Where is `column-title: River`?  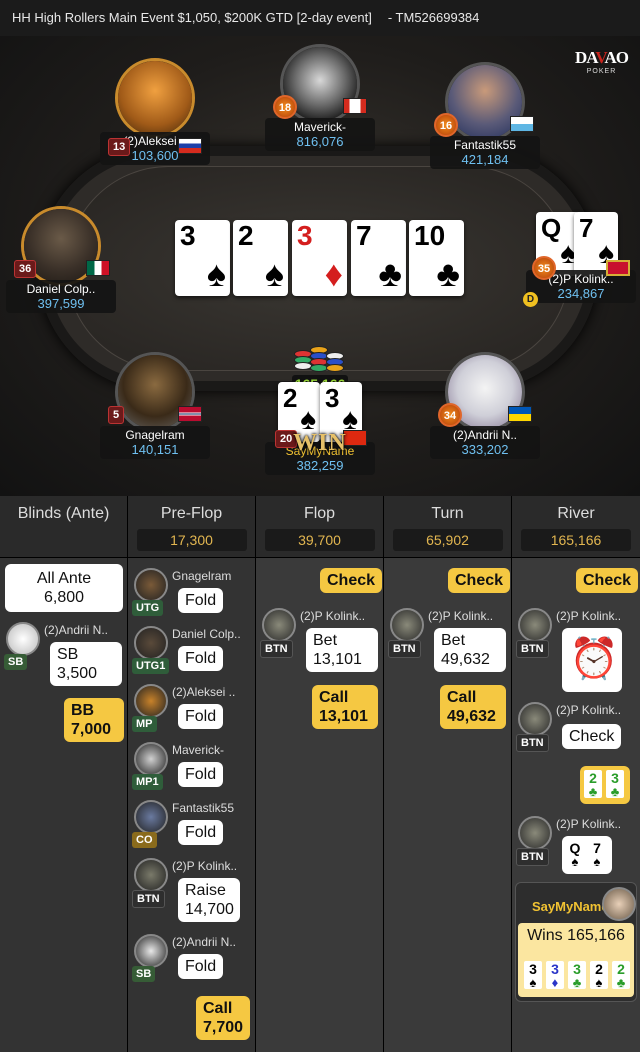
column-title: River is located at coordinates (576, 513).